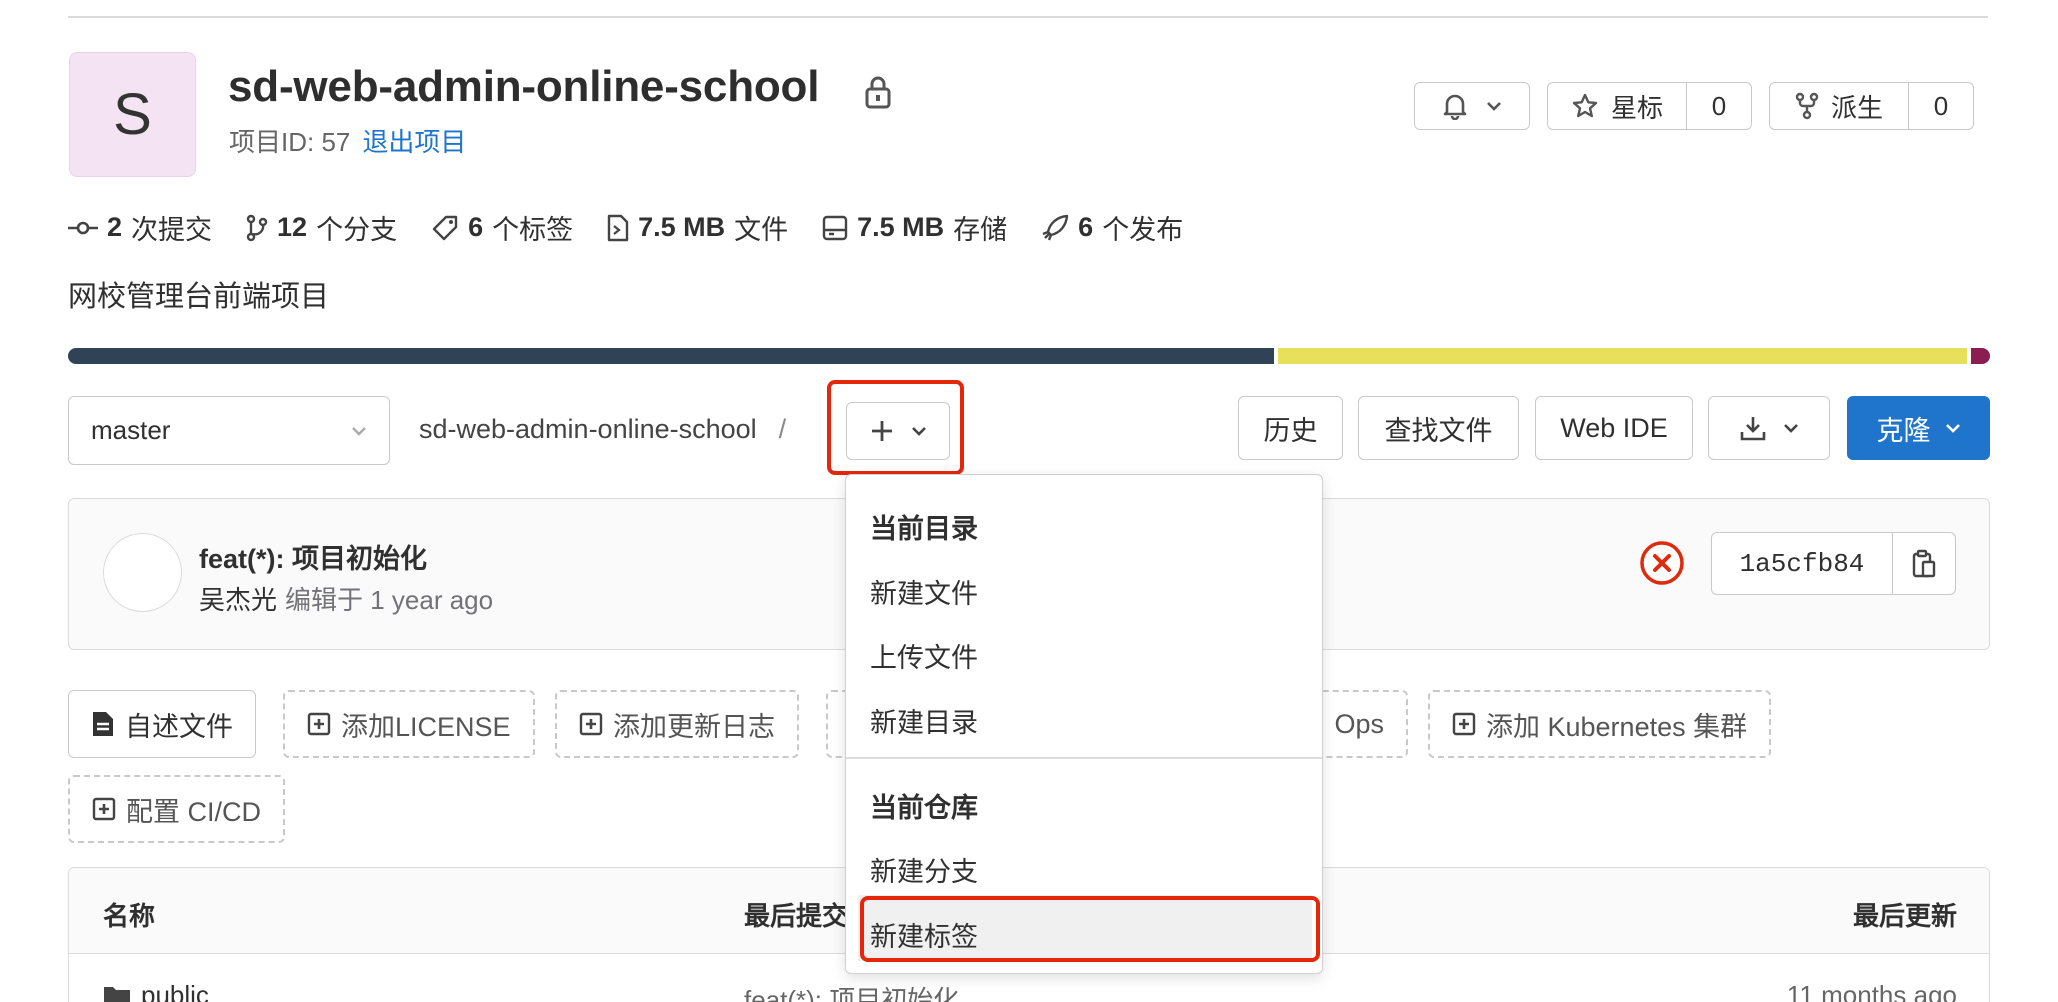 Image resolution: width=2058 pixels, height=1002 pixels. What do you see at coordinates (835, 227) in the screenshot?
I see `storage-icon` at bounding box center [835, 227].